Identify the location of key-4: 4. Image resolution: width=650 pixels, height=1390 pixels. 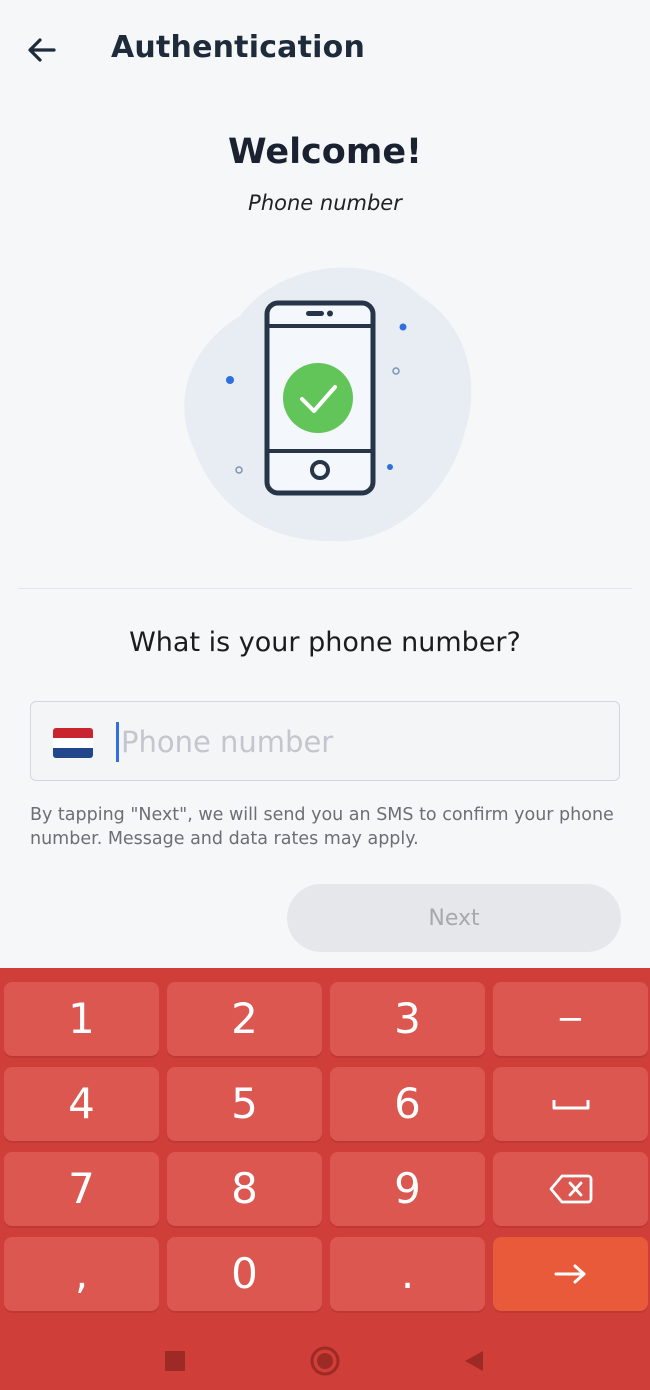
(81, 1104).